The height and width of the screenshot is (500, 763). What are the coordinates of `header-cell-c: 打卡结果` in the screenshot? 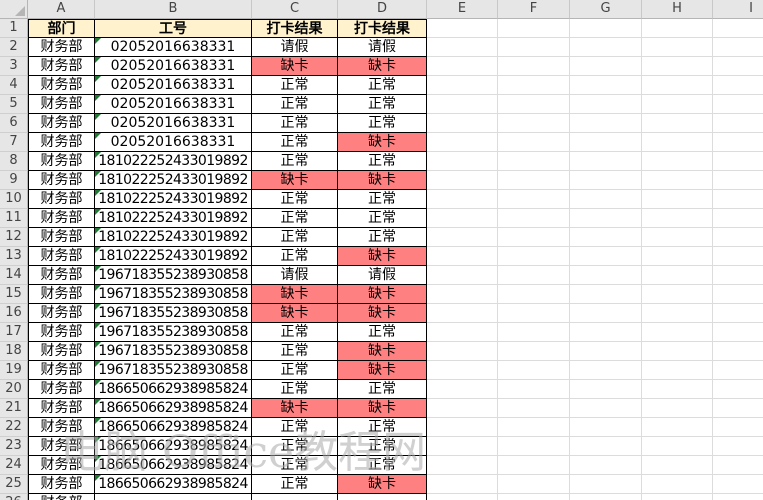 It's located at (295, 28).